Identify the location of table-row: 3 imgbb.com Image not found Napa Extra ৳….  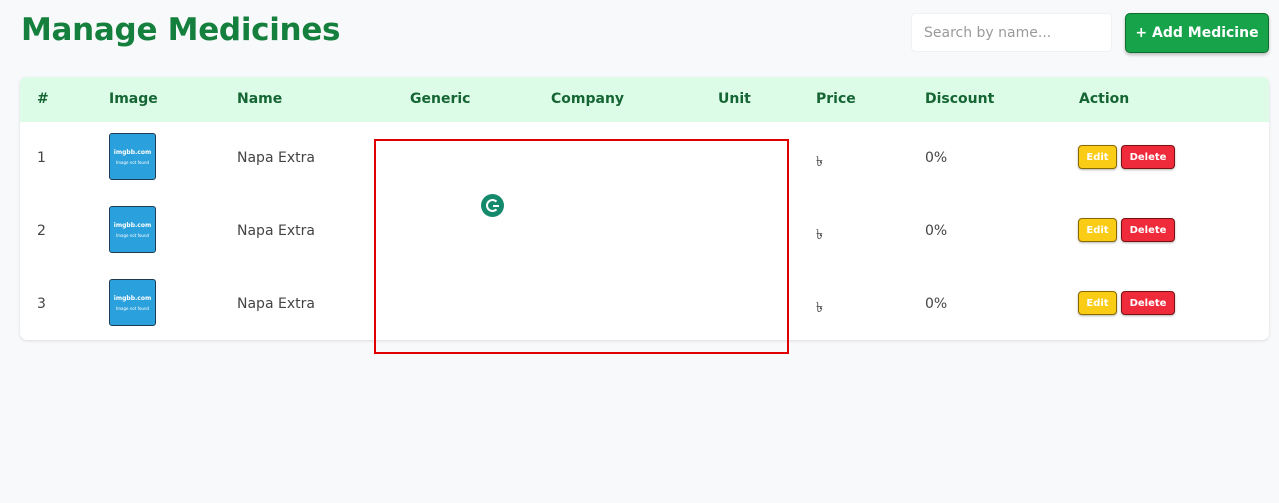
(644, 304).